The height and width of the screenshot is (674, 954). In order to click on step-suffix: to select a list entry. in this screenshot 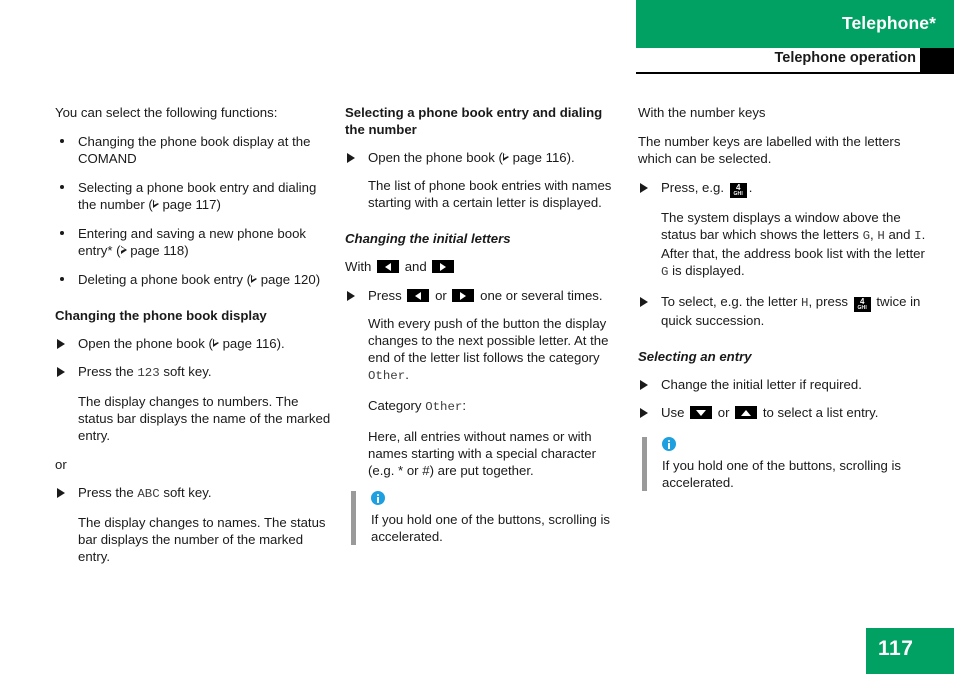, I will do `click(820, 412)`.